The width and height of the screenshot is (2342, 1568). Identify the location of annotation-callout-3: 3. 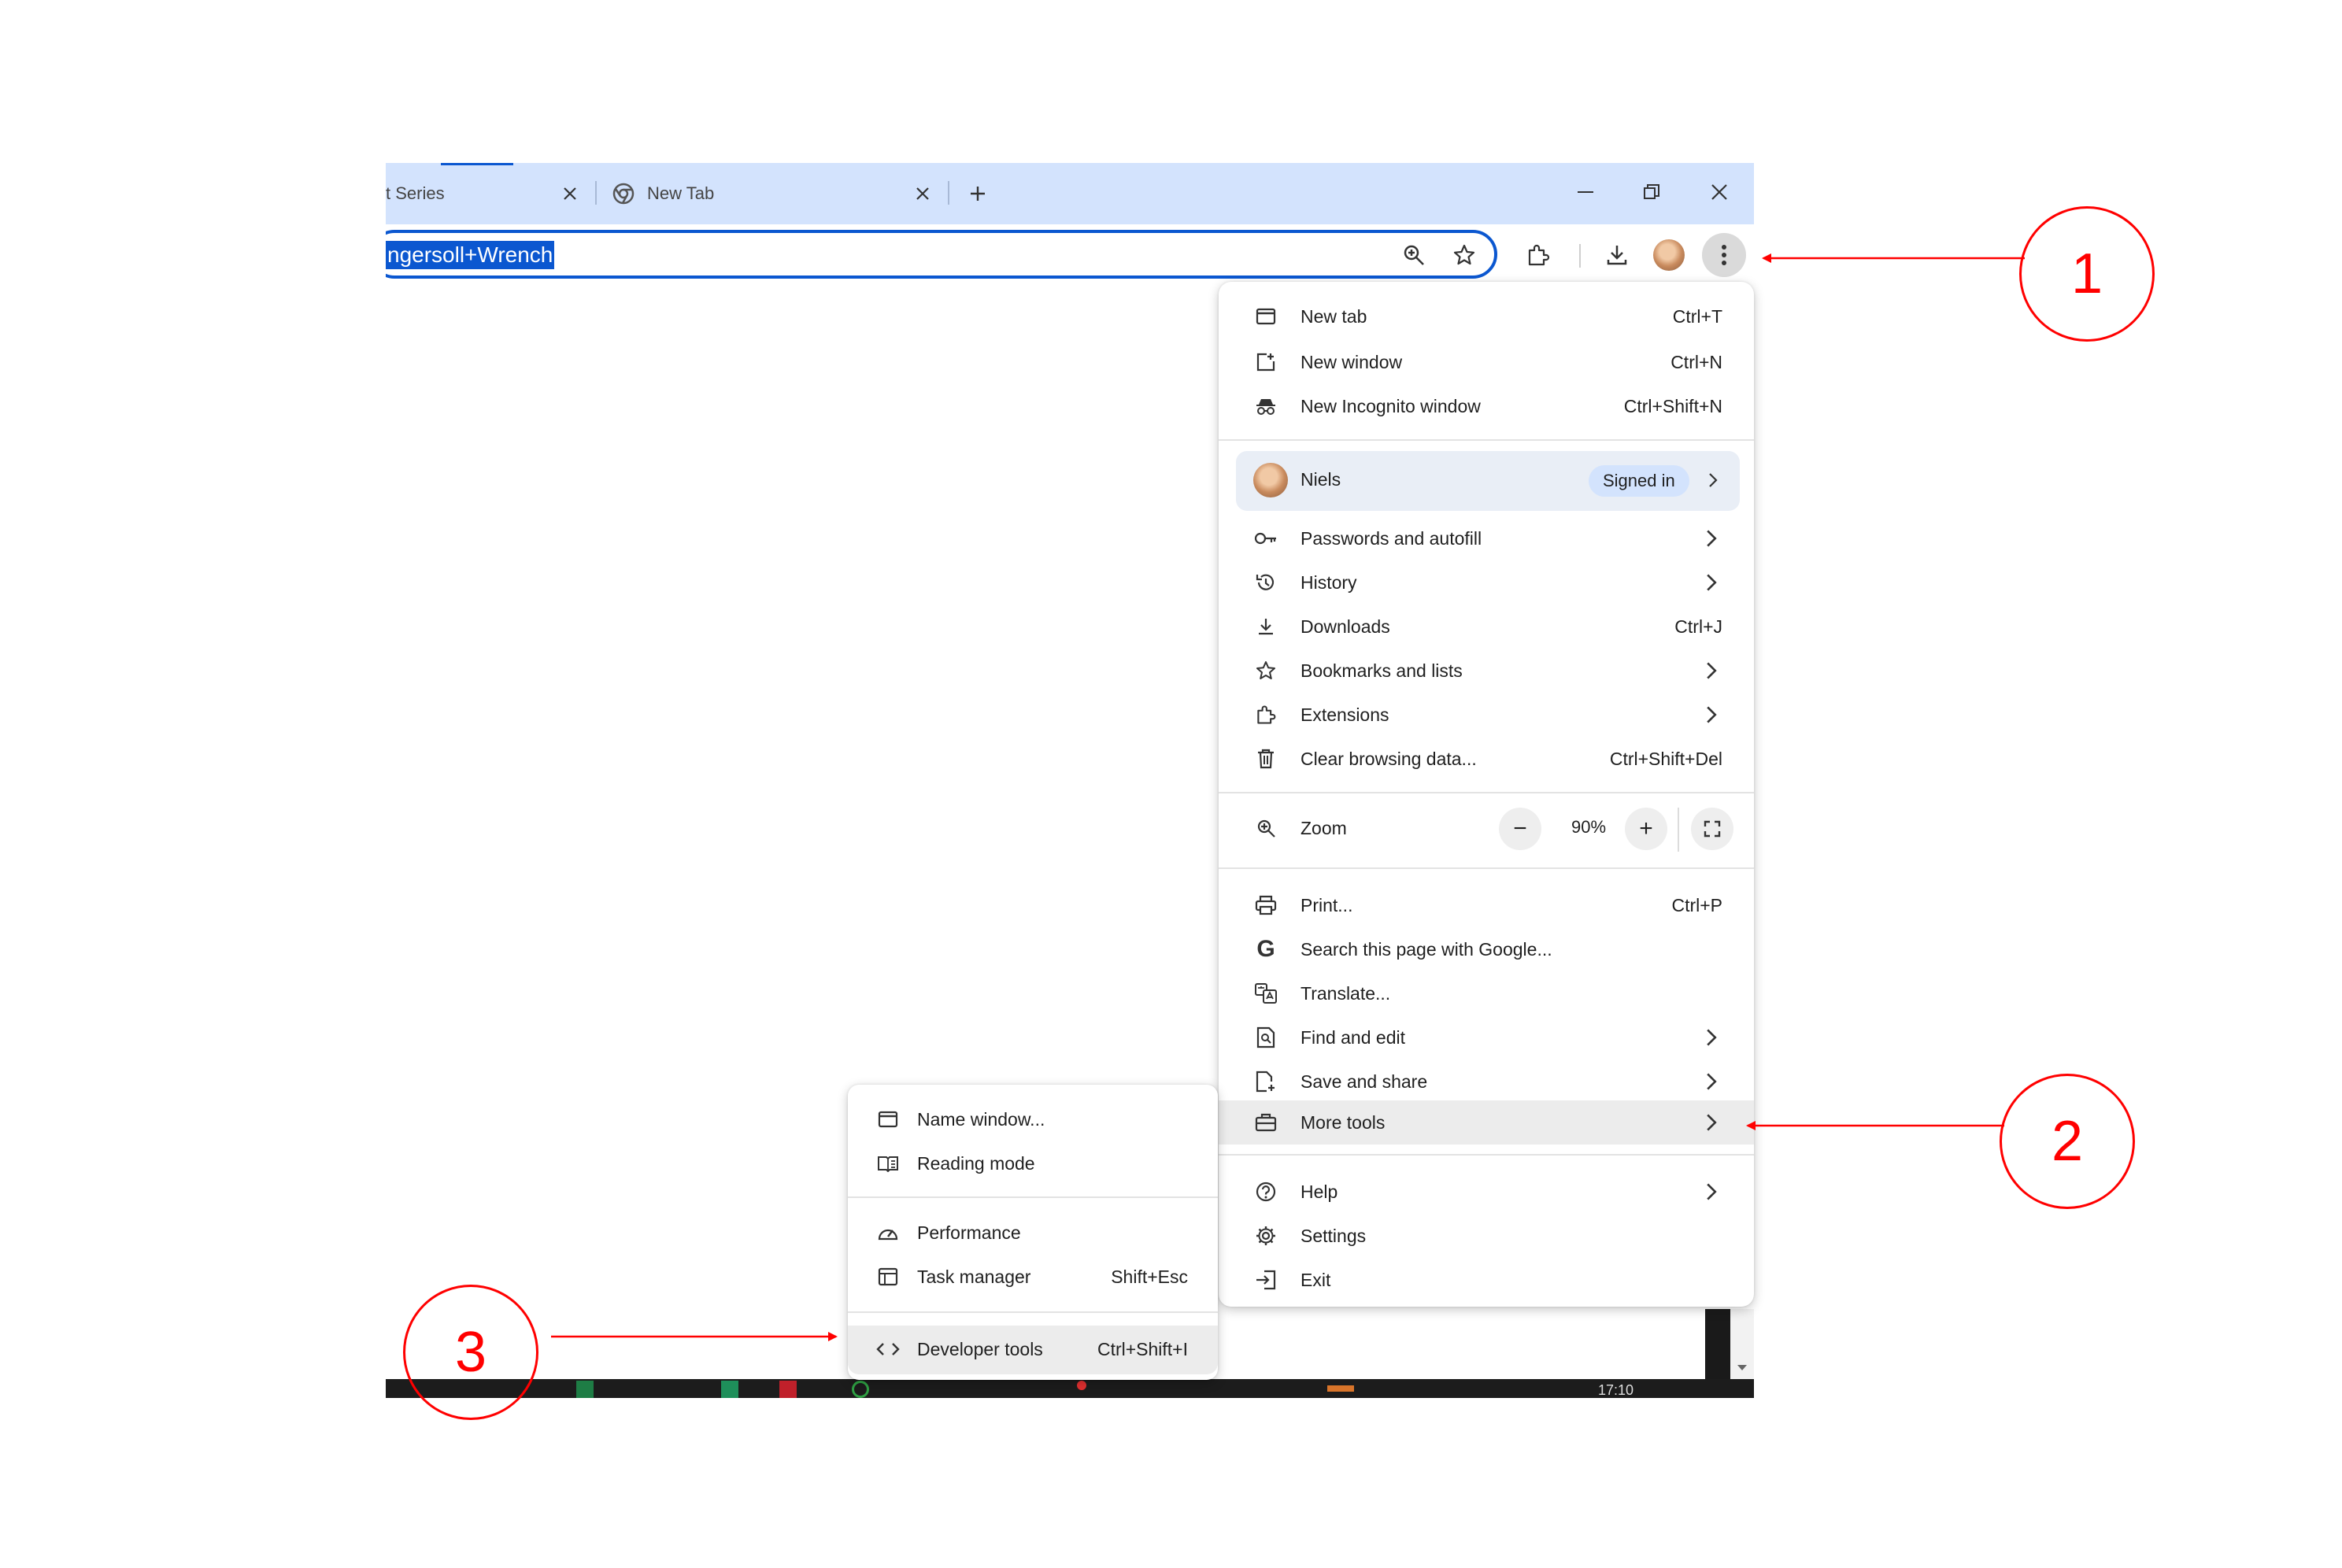
(470, 1352).